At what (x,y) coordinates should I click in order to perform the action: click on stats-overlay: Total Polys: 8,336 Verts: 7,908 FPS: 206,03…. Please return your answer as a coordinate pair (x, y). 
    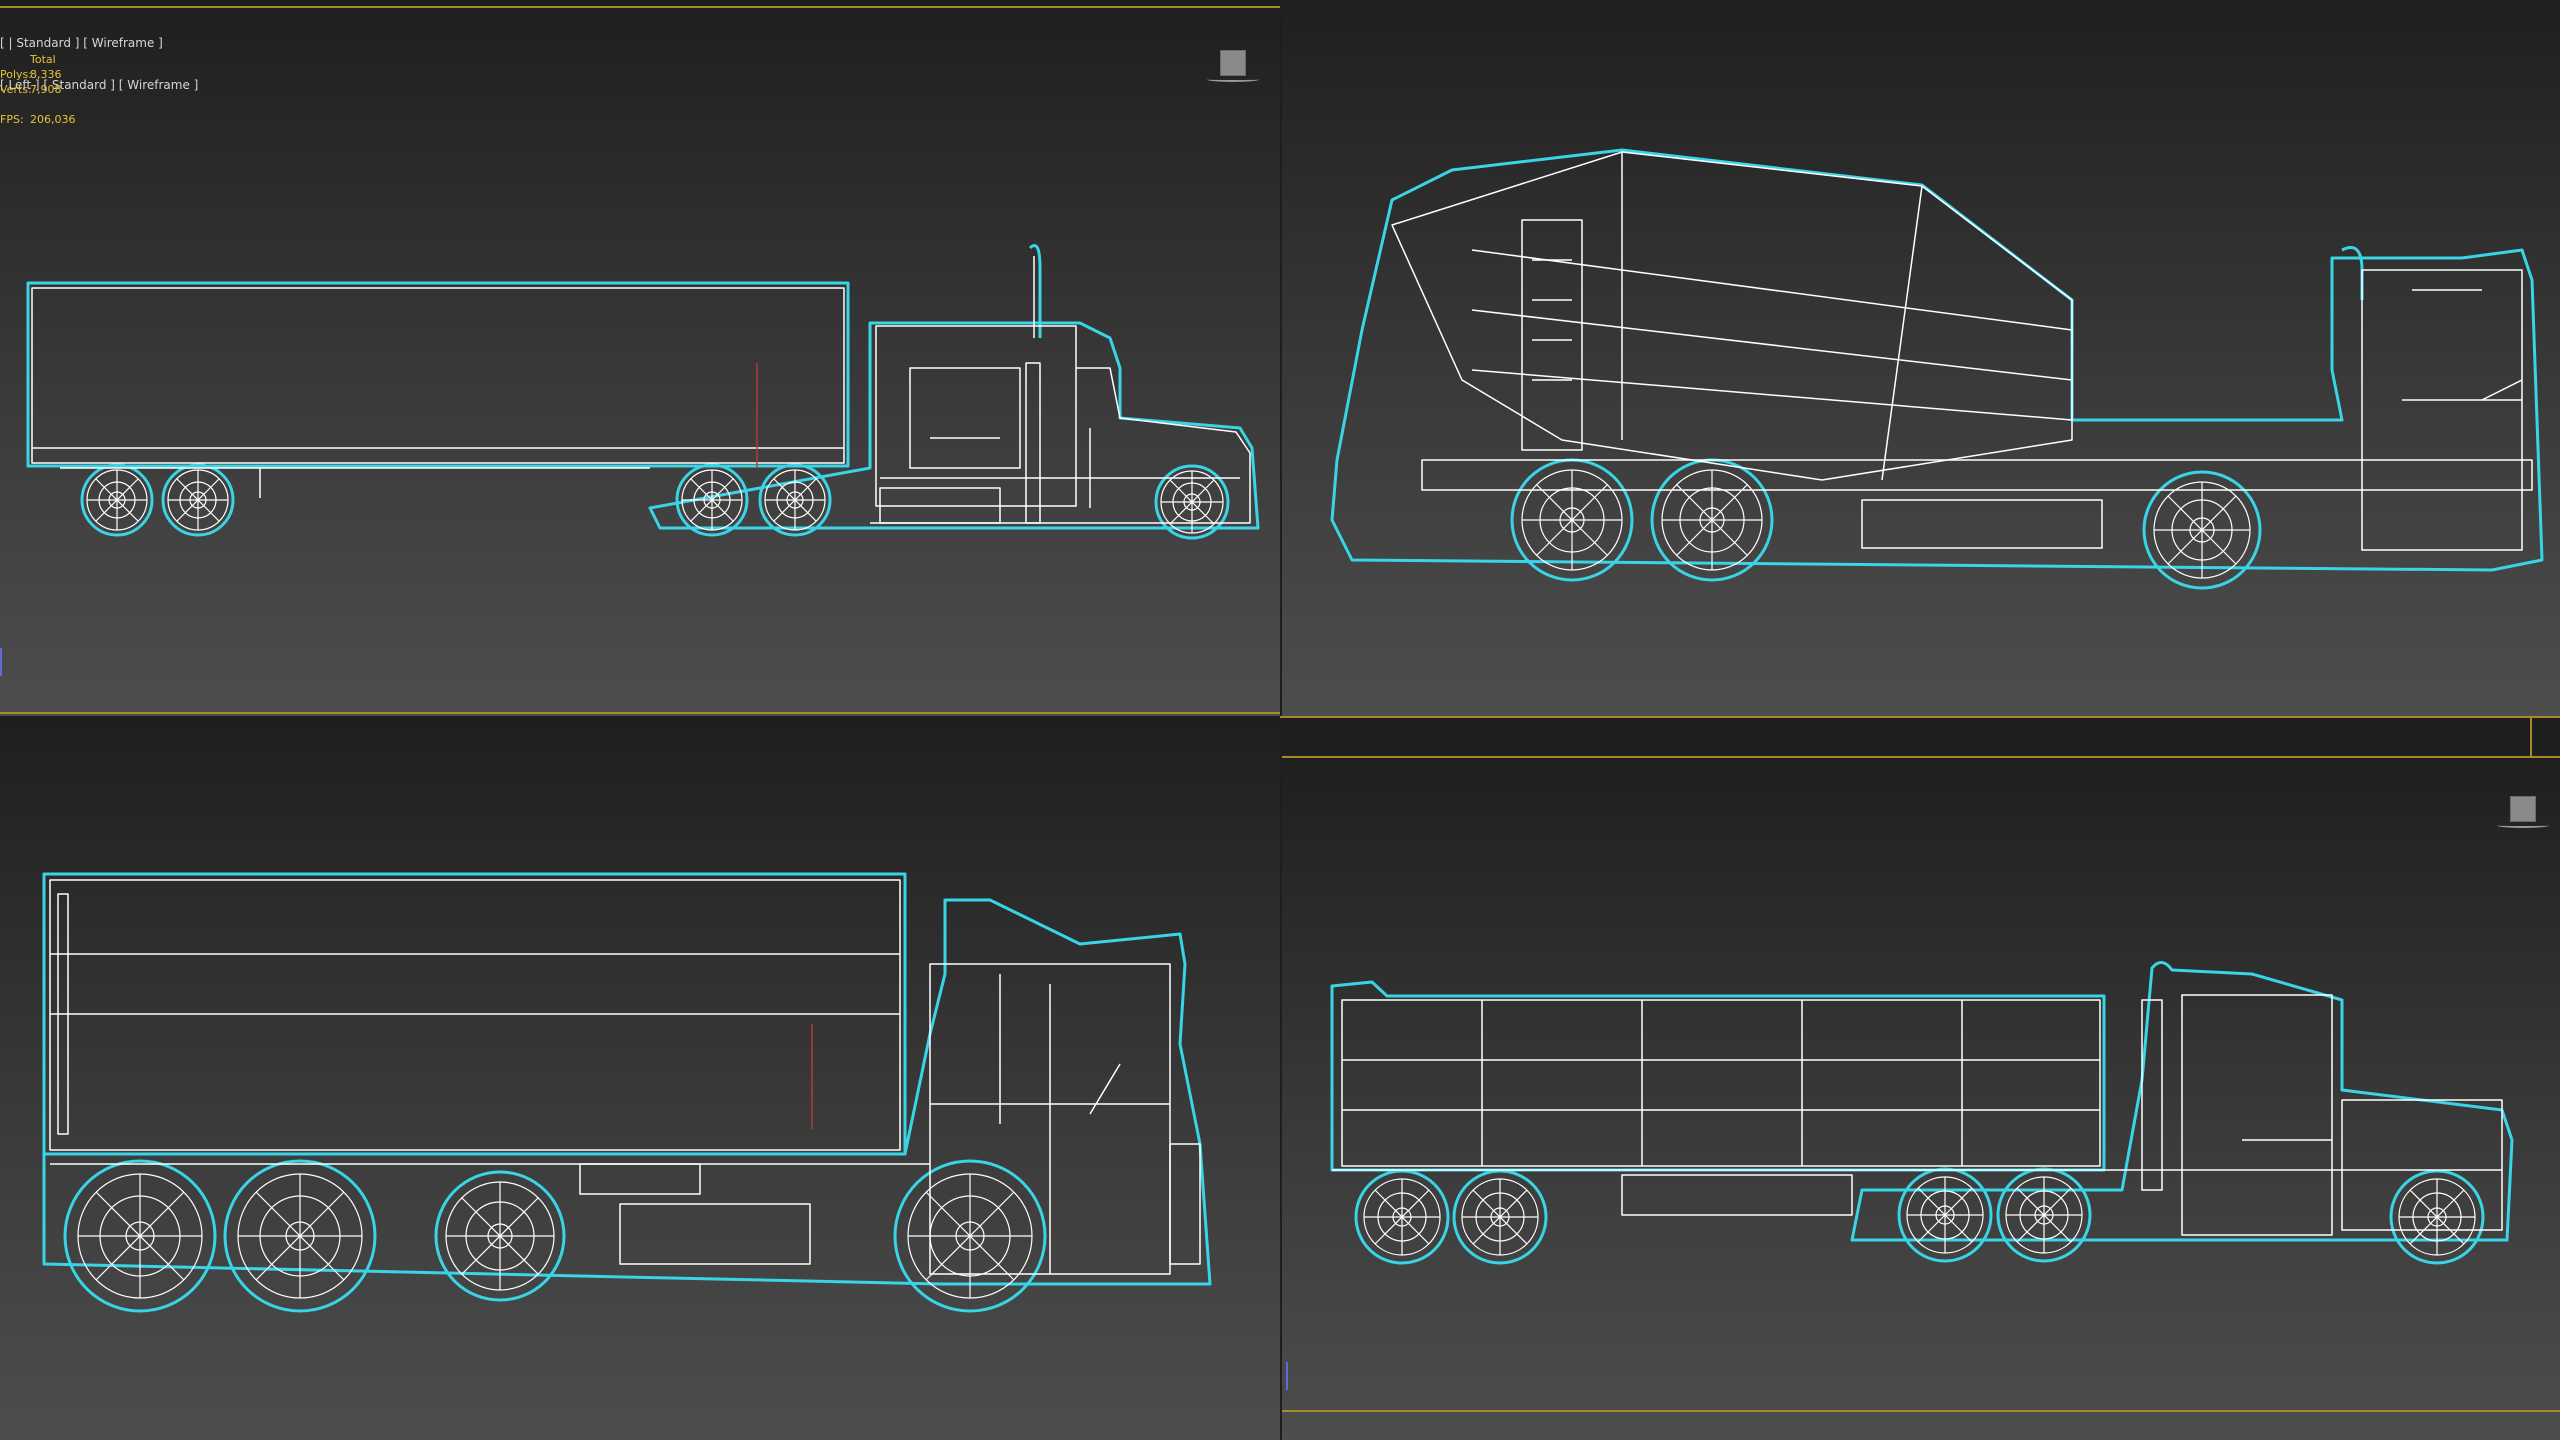
    Looking at the image, I should click on (38, 89).